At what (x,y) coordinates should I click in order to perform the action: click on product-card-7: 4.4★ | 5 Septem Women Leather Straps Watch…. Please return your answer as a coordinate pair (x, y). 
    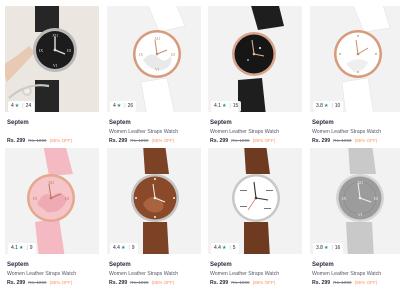
    Looking at the image, I should click on (255, 220).